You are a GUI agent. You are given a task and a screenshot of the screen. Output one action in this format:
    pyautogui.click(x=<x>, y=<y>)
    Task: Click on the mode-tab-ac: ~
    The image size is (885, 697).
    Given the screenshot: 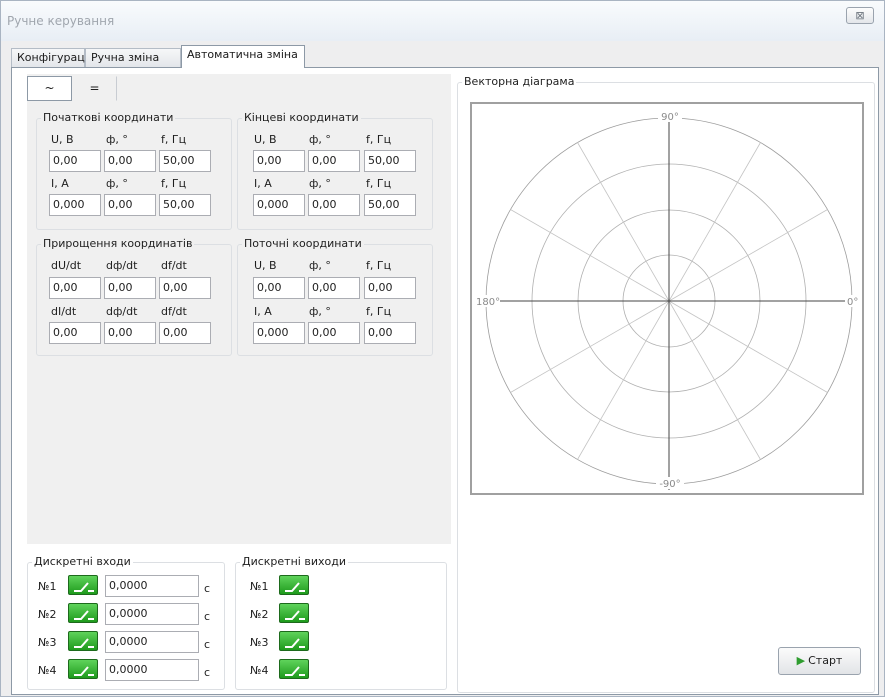 What is the action you would take?
    pyautogui.click(x=49, y=88)
    